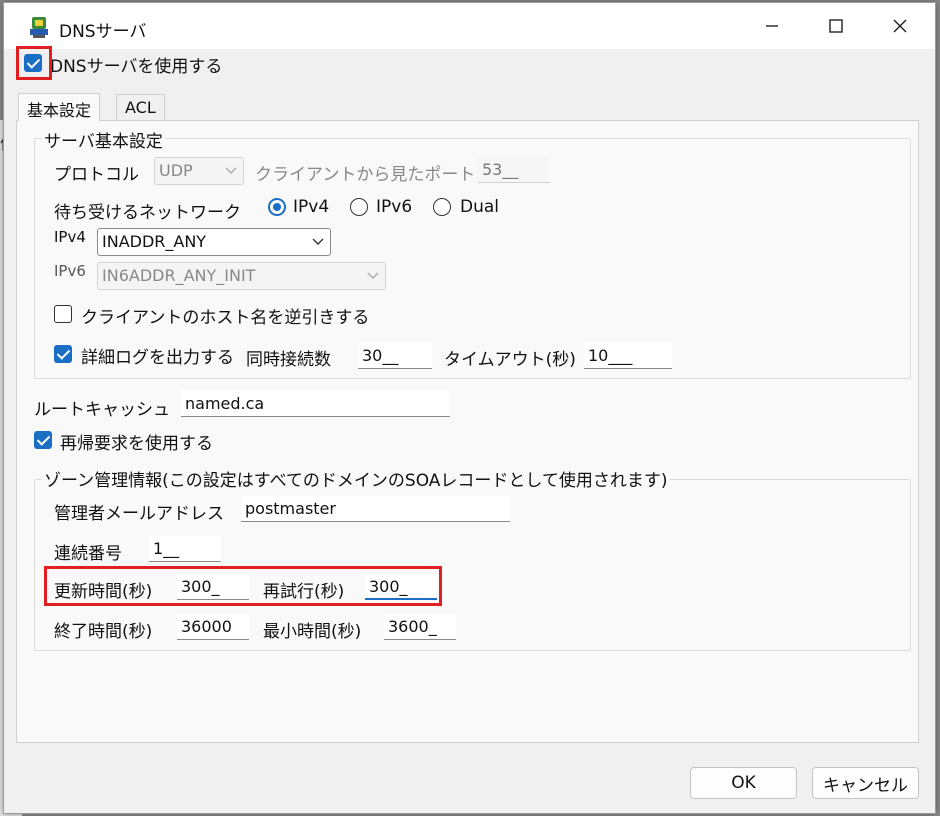 This screenshot has height=816, width=940. I want to click on root-cache-field: named.ca, so click(315, 404).